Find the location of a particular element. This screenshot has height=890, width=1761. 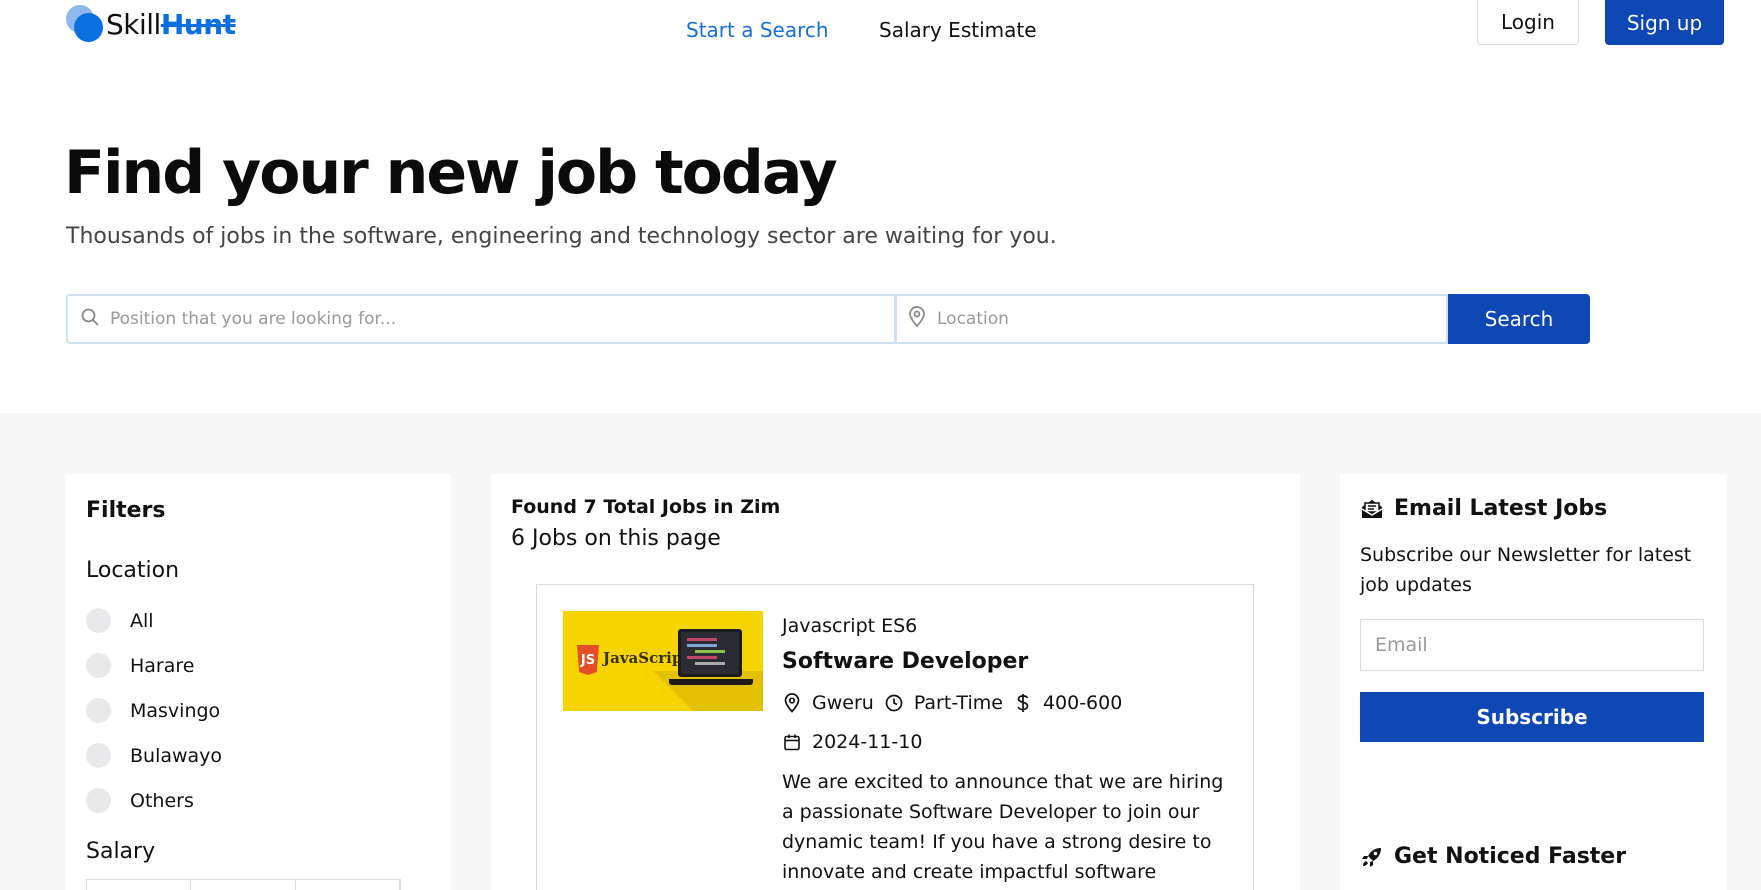

job-date-row: 2024-11-10 is located at coordinates (852, 742).